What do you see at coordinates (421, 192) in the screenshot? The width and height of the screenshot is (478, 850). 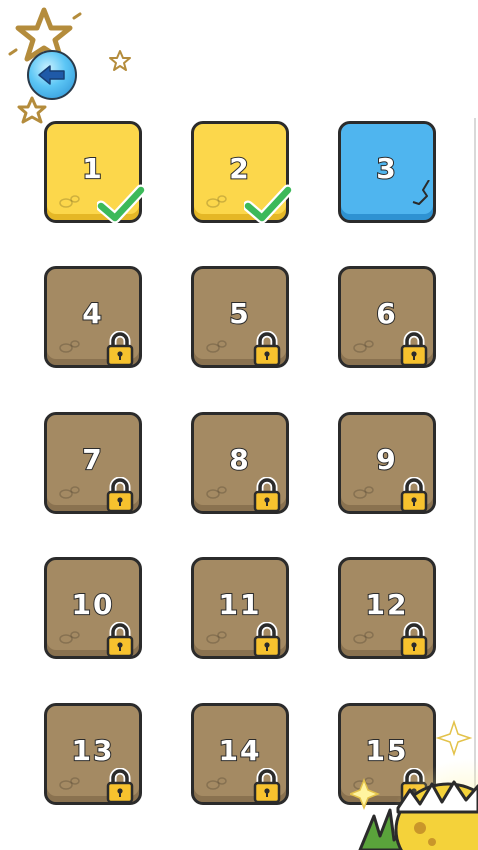 I see `crack-decoration` at bounding box center [421, 192].